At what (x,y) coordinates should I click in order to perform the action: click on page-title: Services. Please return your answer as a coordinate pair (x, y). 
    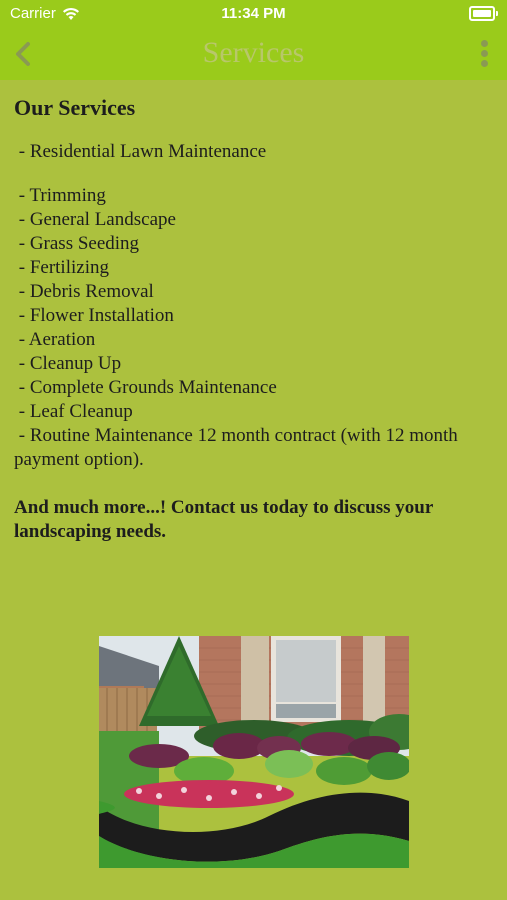
    Looking at the image, I should click on (253, 52).